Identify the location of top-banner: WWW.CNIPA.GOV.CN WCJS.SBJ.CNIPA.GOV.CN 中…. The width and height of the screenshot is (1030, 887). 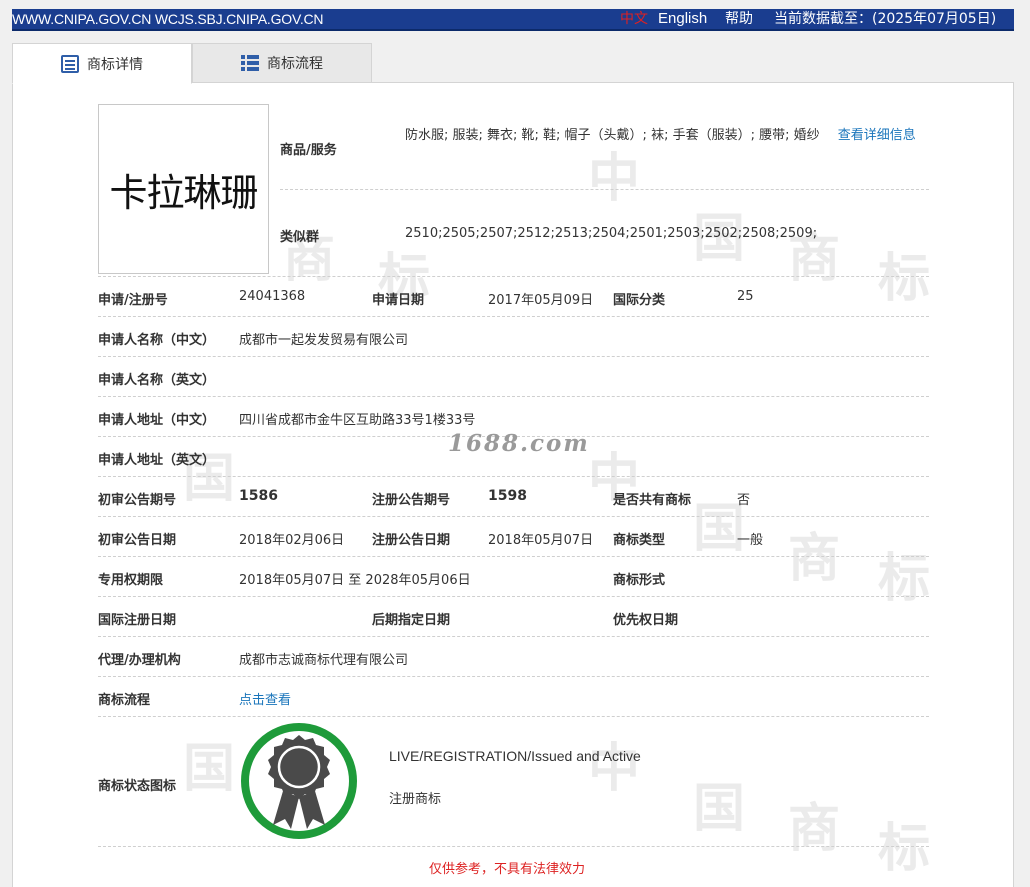
(513, 20).